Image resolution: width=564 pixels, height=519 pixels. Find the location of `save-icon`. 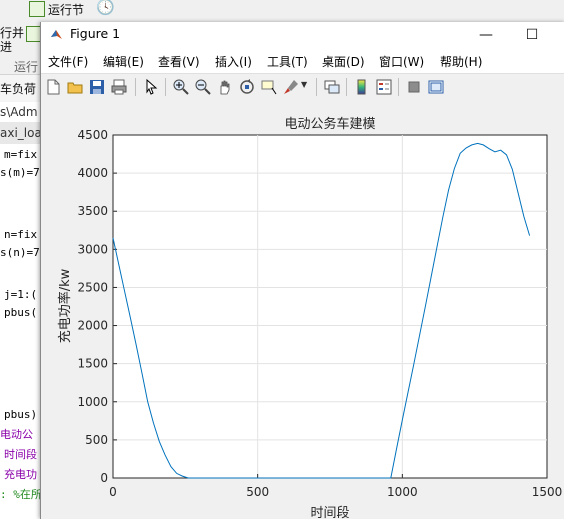

save-icon is located at coordinates (97, 87).